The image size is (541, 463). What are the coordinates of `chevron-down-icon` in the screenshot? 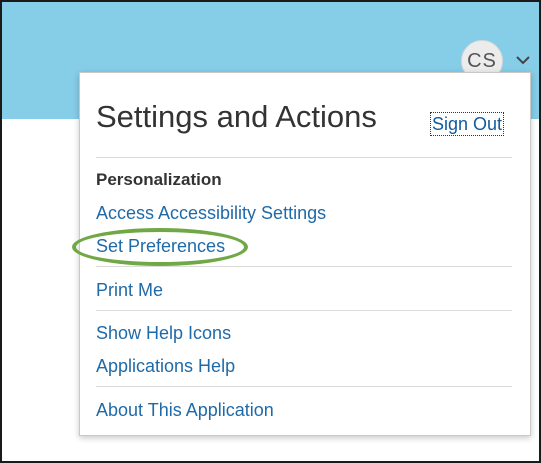 It's located at (523, 60).